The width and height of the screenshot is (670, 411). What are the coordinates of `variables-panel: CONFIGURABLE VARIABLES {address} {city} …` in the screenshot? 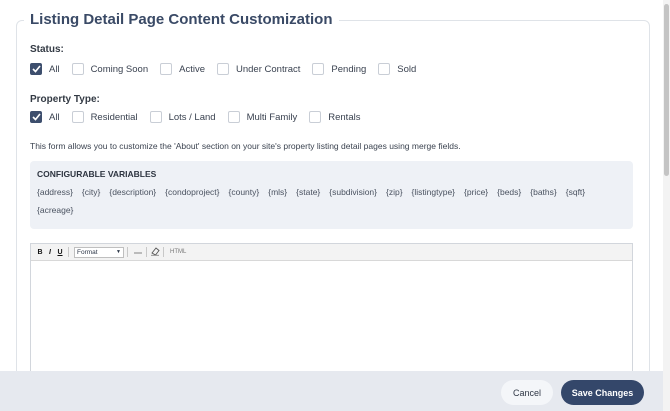 It's located at (331, 195).